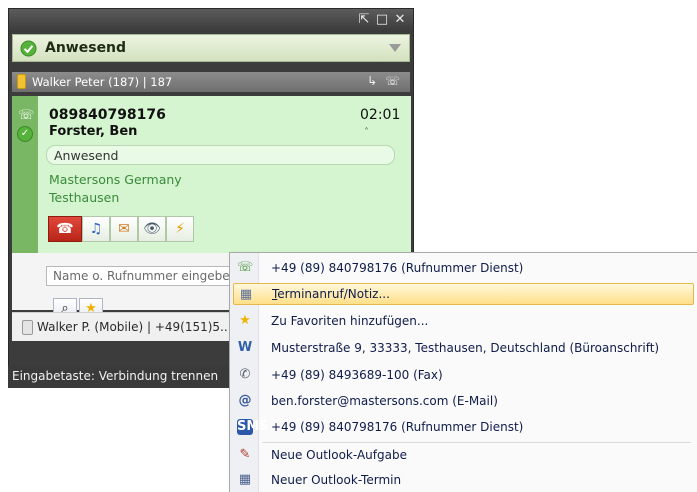 This screenshot has height=492, width=697. What do you see at coordinates (245, 267) in the screenshot?
I see `phone-icon: ☏` at bounding box center [245, 267].